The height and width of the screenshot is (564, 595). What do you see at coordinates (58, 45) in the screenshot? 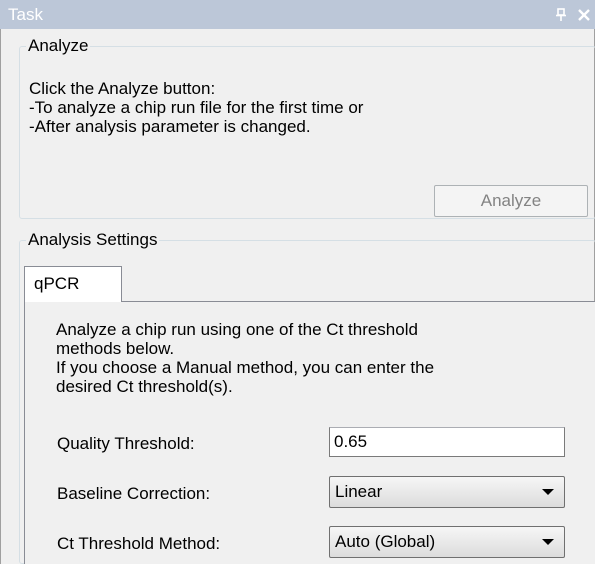
I see `analyze-group-title: Analyze` at bounding box center [58, 45].